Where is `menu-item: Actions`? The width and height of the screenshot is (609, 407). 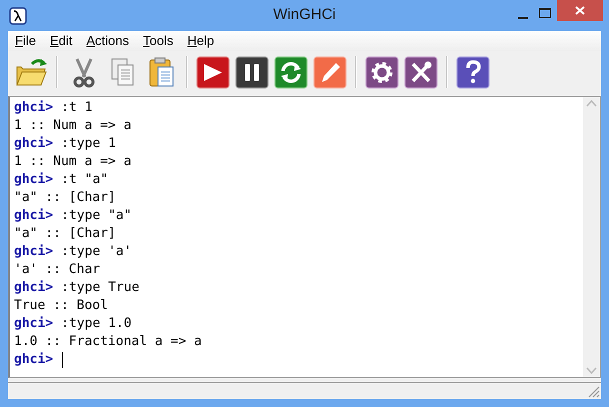 menu-item: Actions is located at coordinates (108, 41).